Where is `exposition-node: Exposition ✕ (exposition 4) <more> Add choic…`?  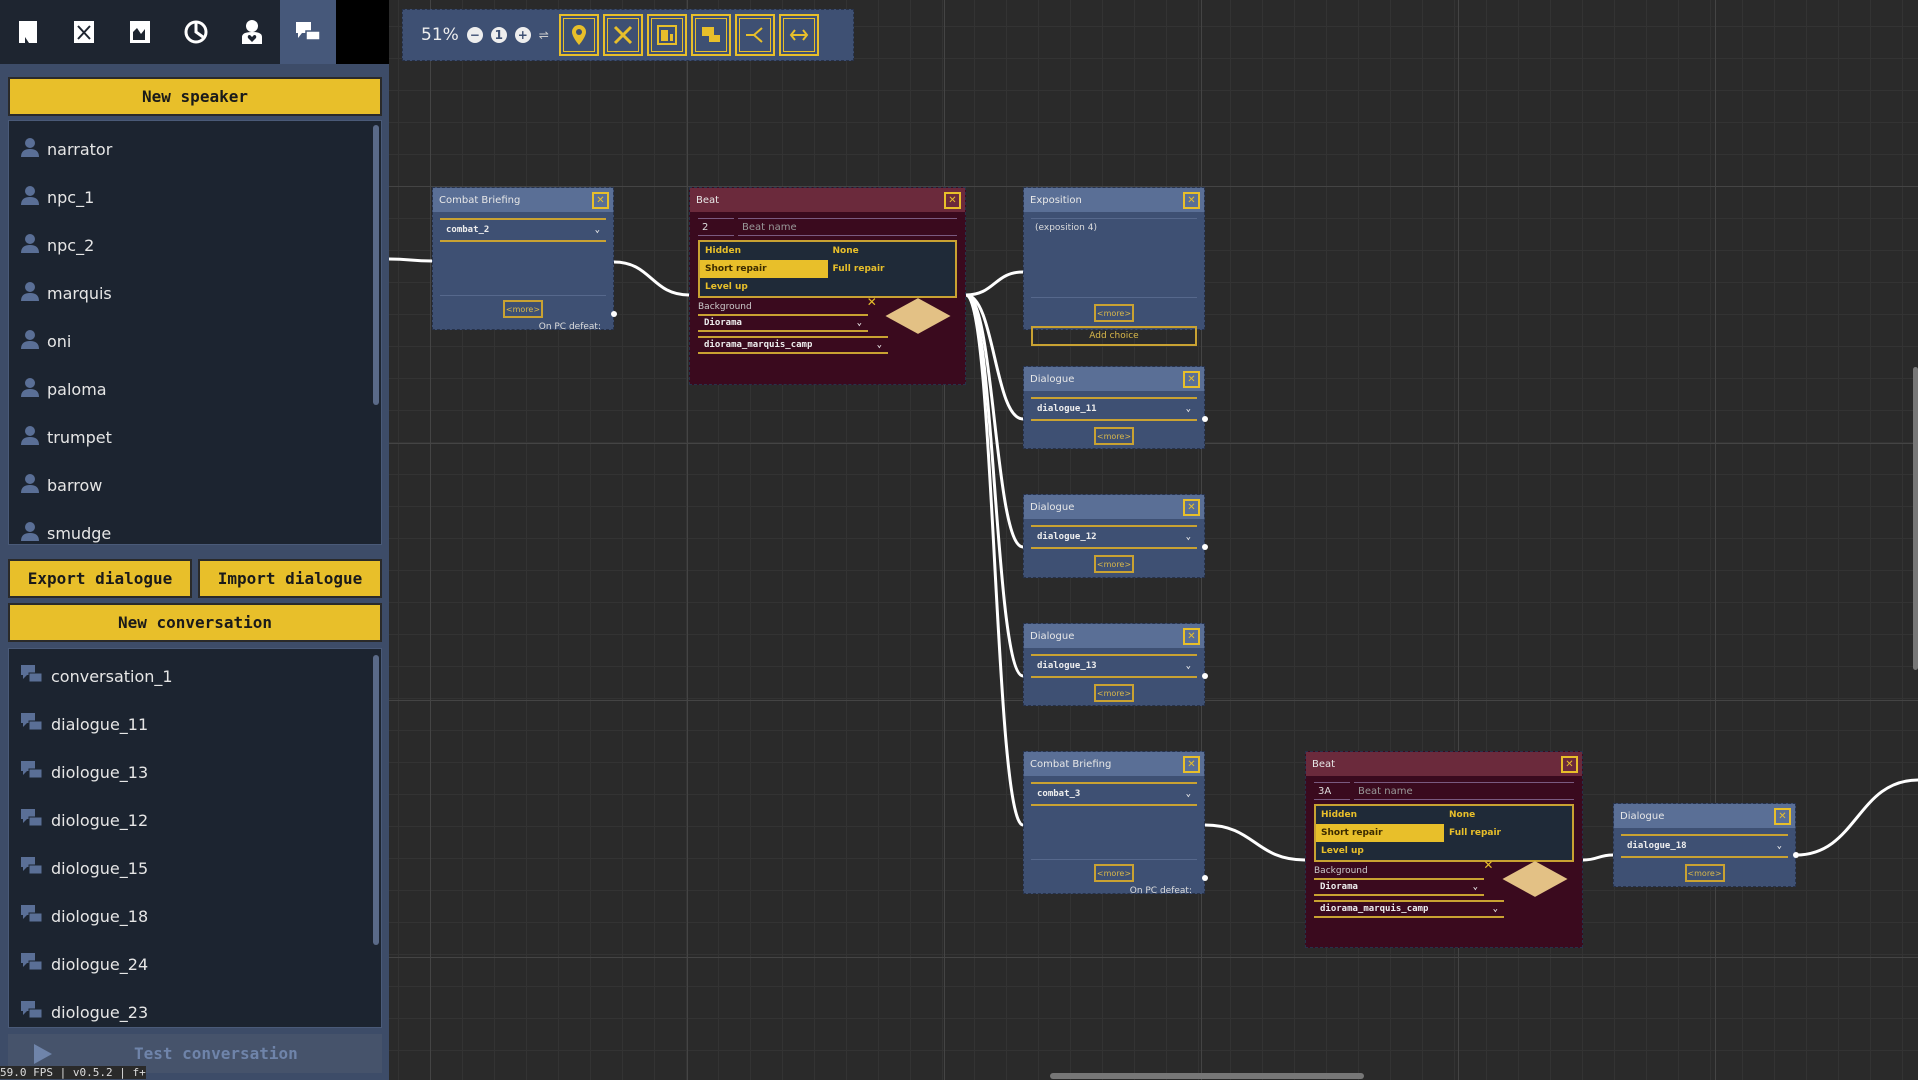
exposition-node: Exposition ✕ (exposition 4) <more> Add choic… is located at coordinates (1114, 266).